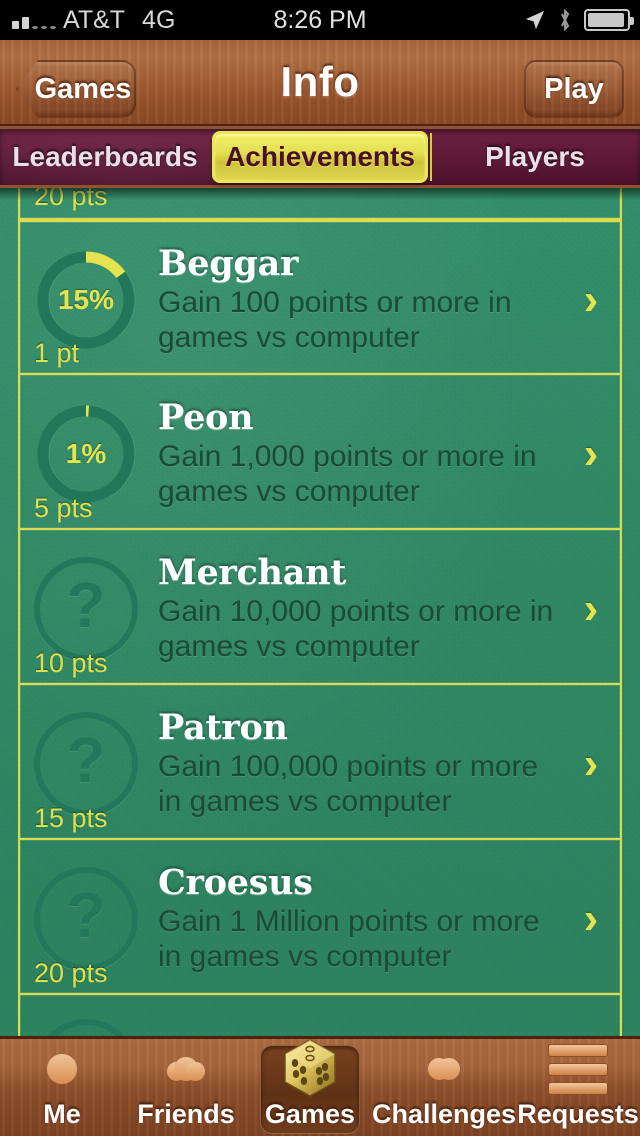 Image resolution: width=640 pixels, height=1136 pixels. I want to click on people-group-icon, so click(185, 1069).